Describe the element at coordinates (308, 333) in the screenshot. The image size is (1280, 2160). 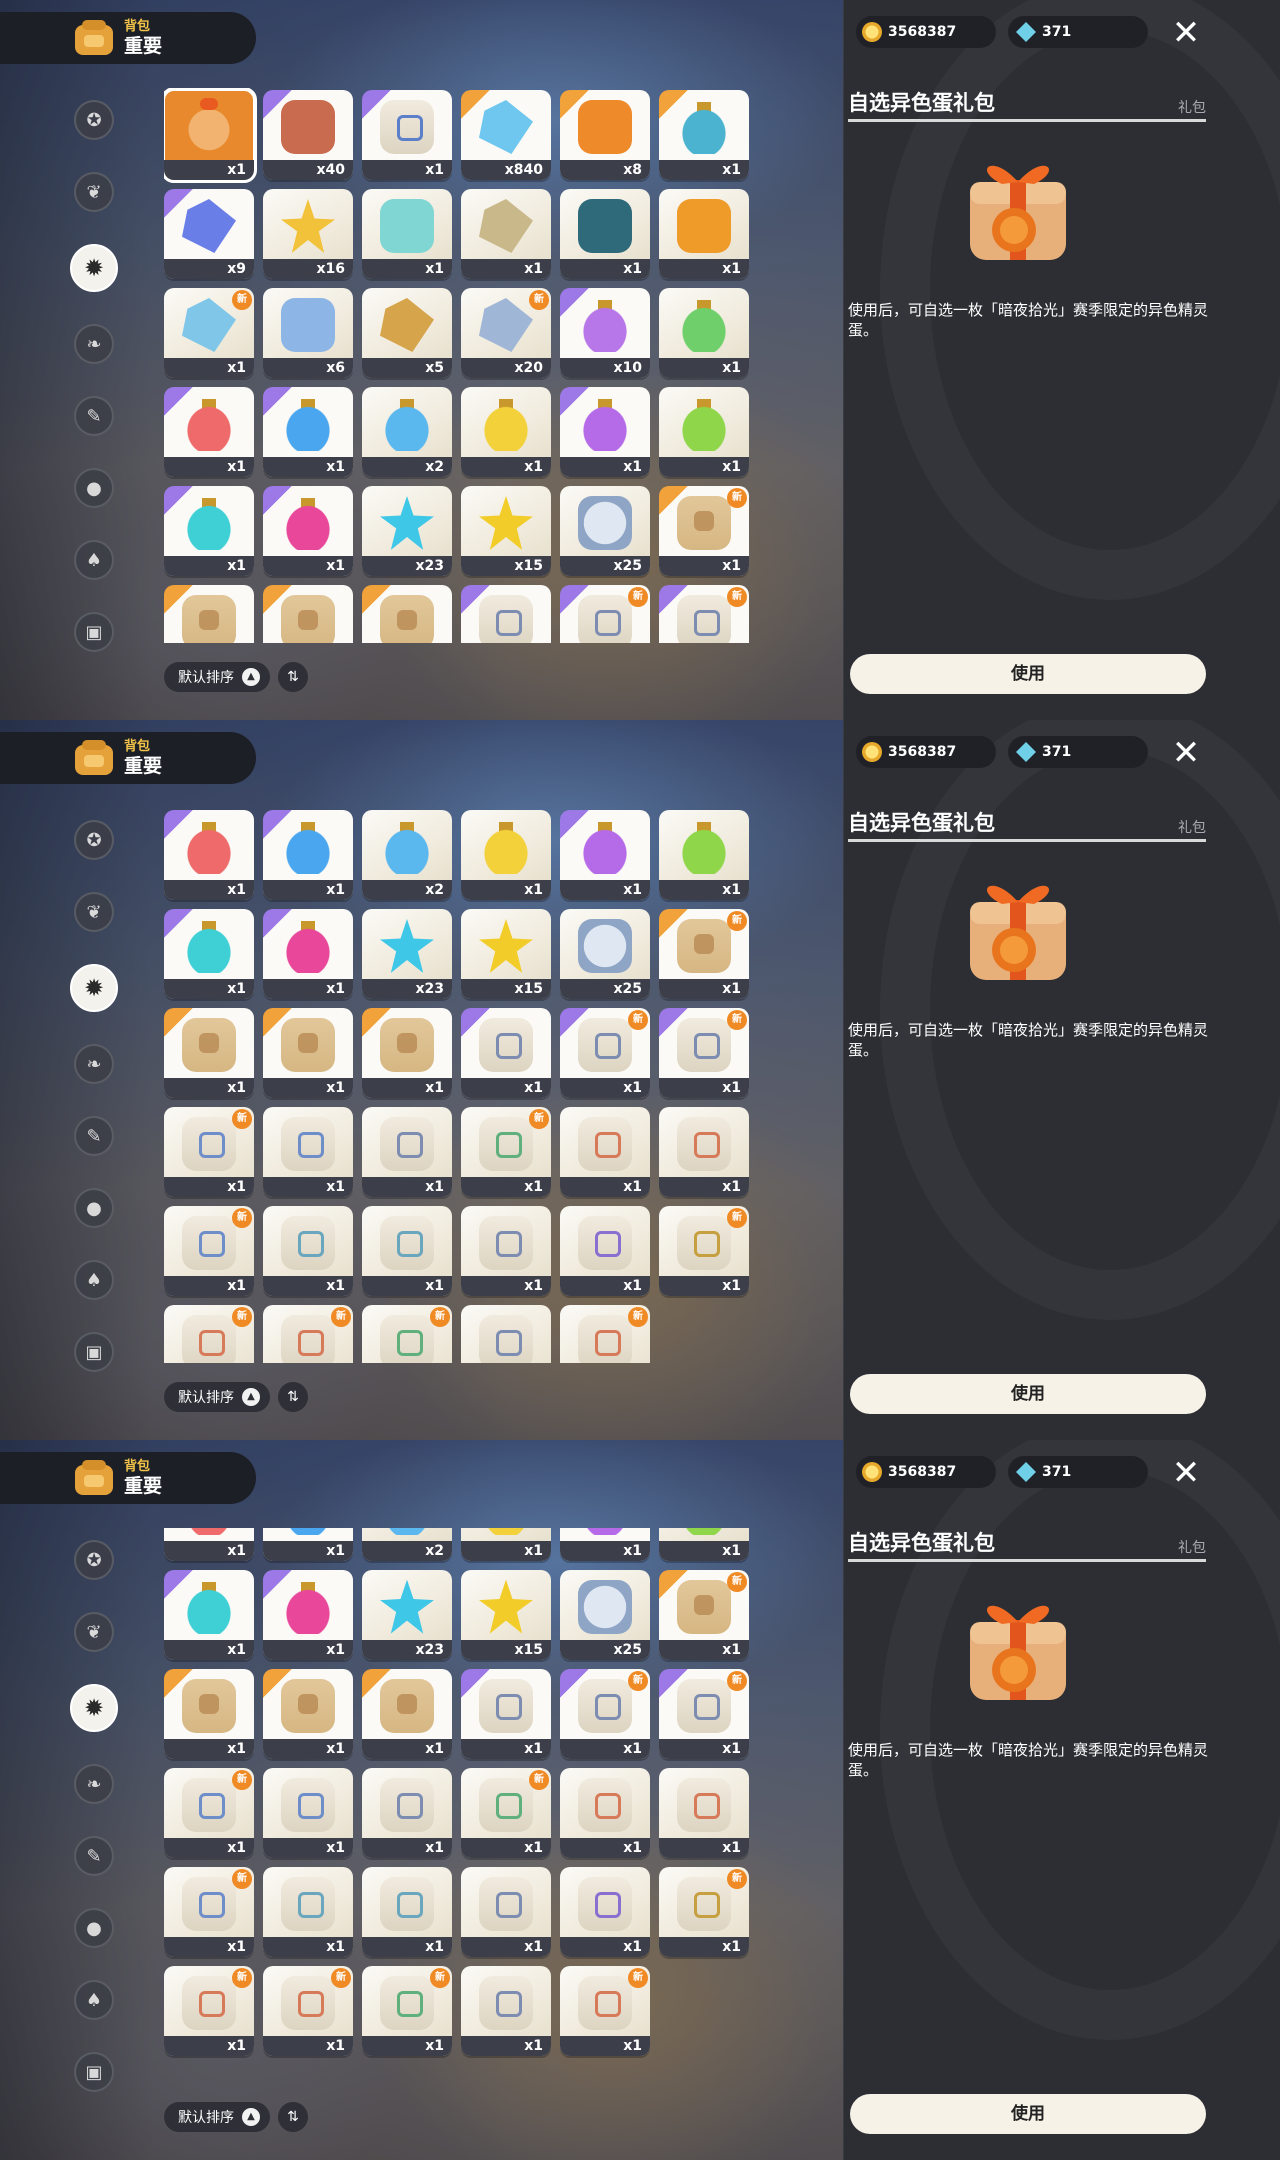
I see `inventory-slot: x6` at that location.